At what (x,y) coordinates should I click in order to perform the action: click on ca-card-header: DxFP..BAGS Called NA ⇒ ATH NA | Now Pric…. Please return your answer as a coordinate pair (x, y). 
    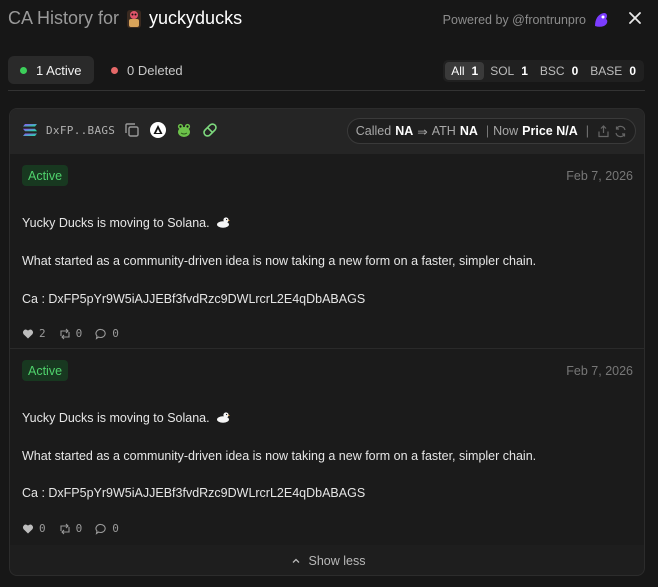
    Looking at the image, I should click on (327, 131).